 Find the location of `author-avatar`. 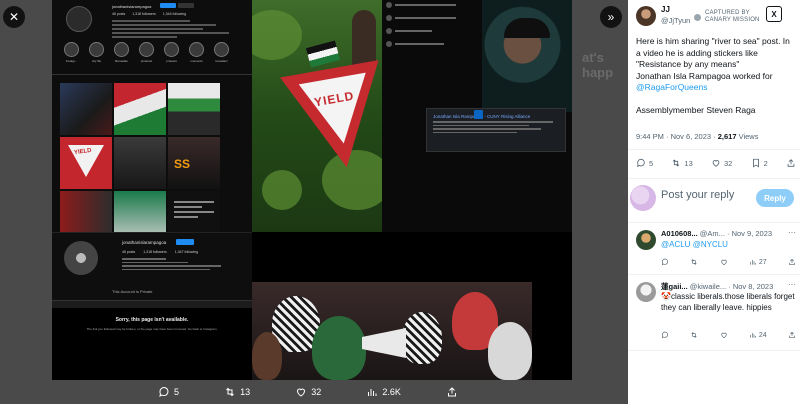

author-avatar is located at coordinates (646, 16).